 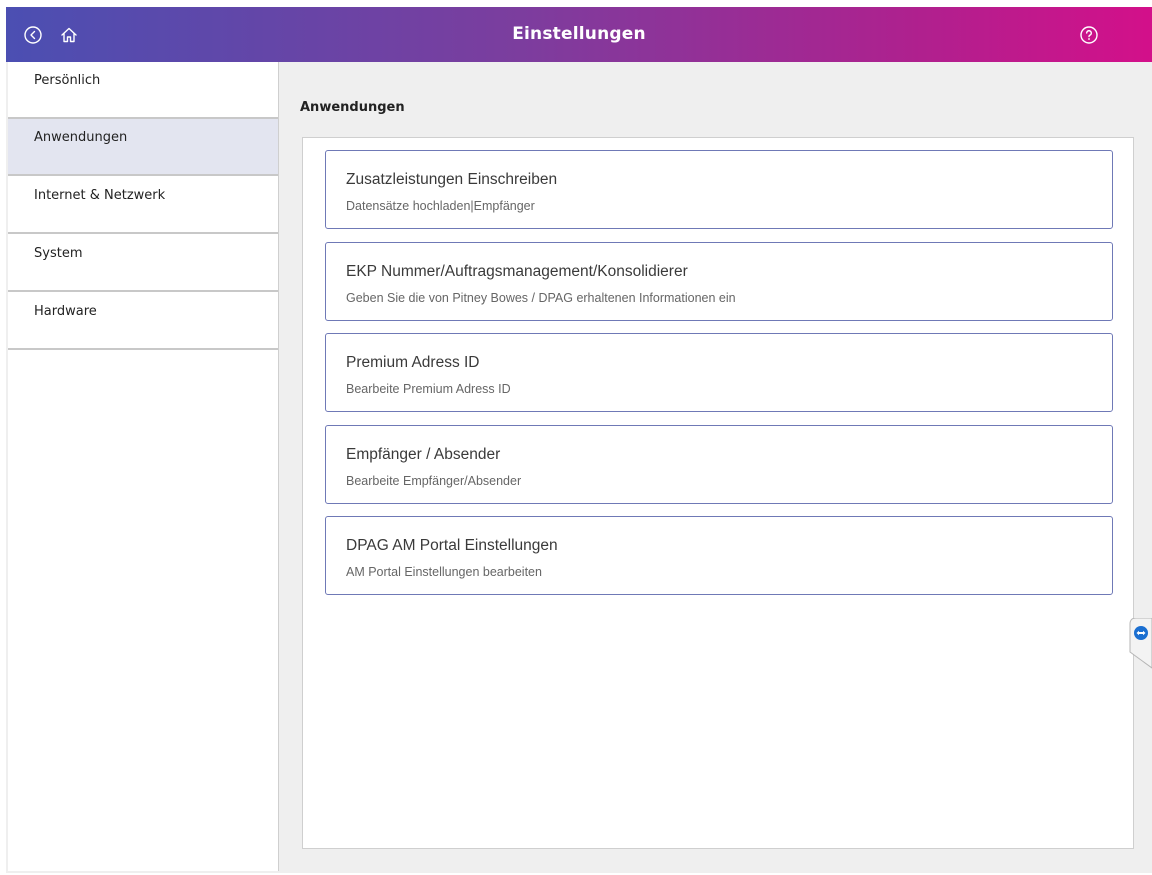 I want to click on sidebar-item-persoenlich: Persönlich, so click(x=143, y=90).